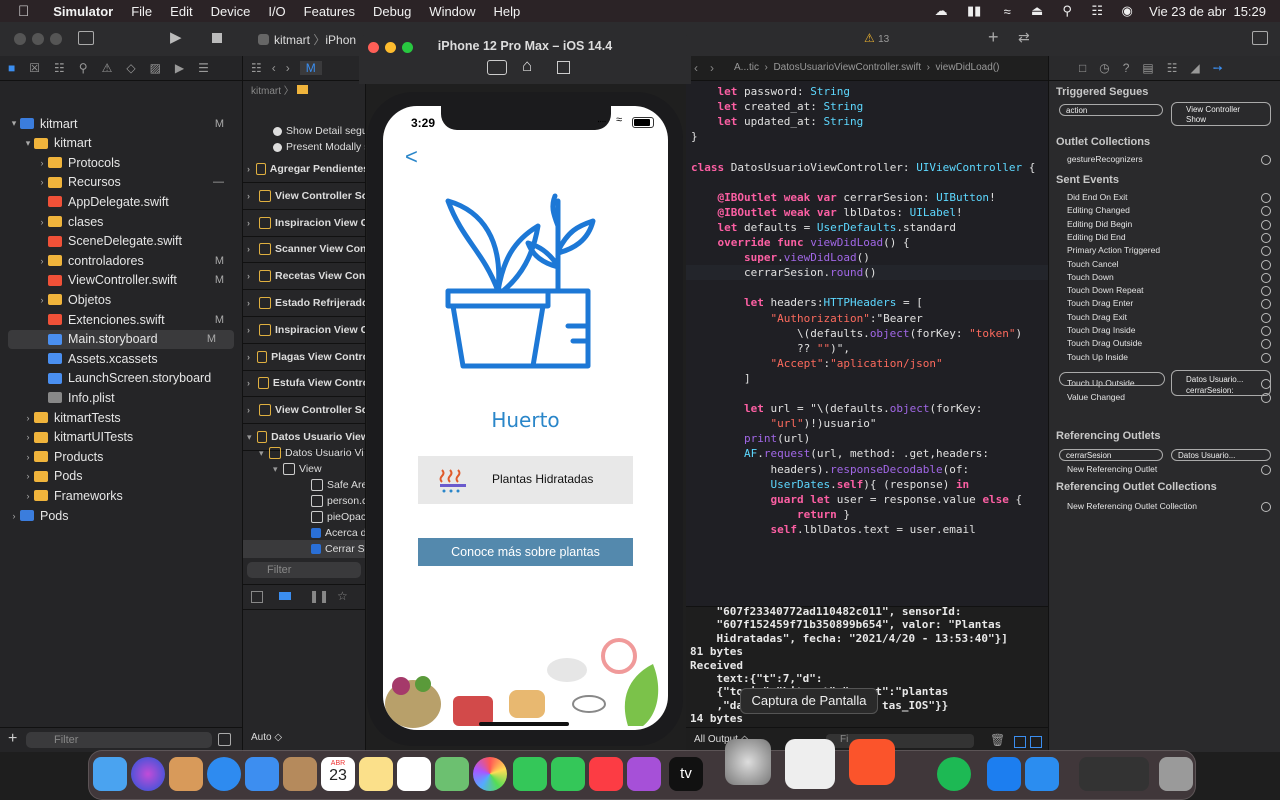 The image size is (1280, 800). Describe the element at coordinates (121, 397) in the screenshot. I see `file-tree-row: Info.plist` at that location.